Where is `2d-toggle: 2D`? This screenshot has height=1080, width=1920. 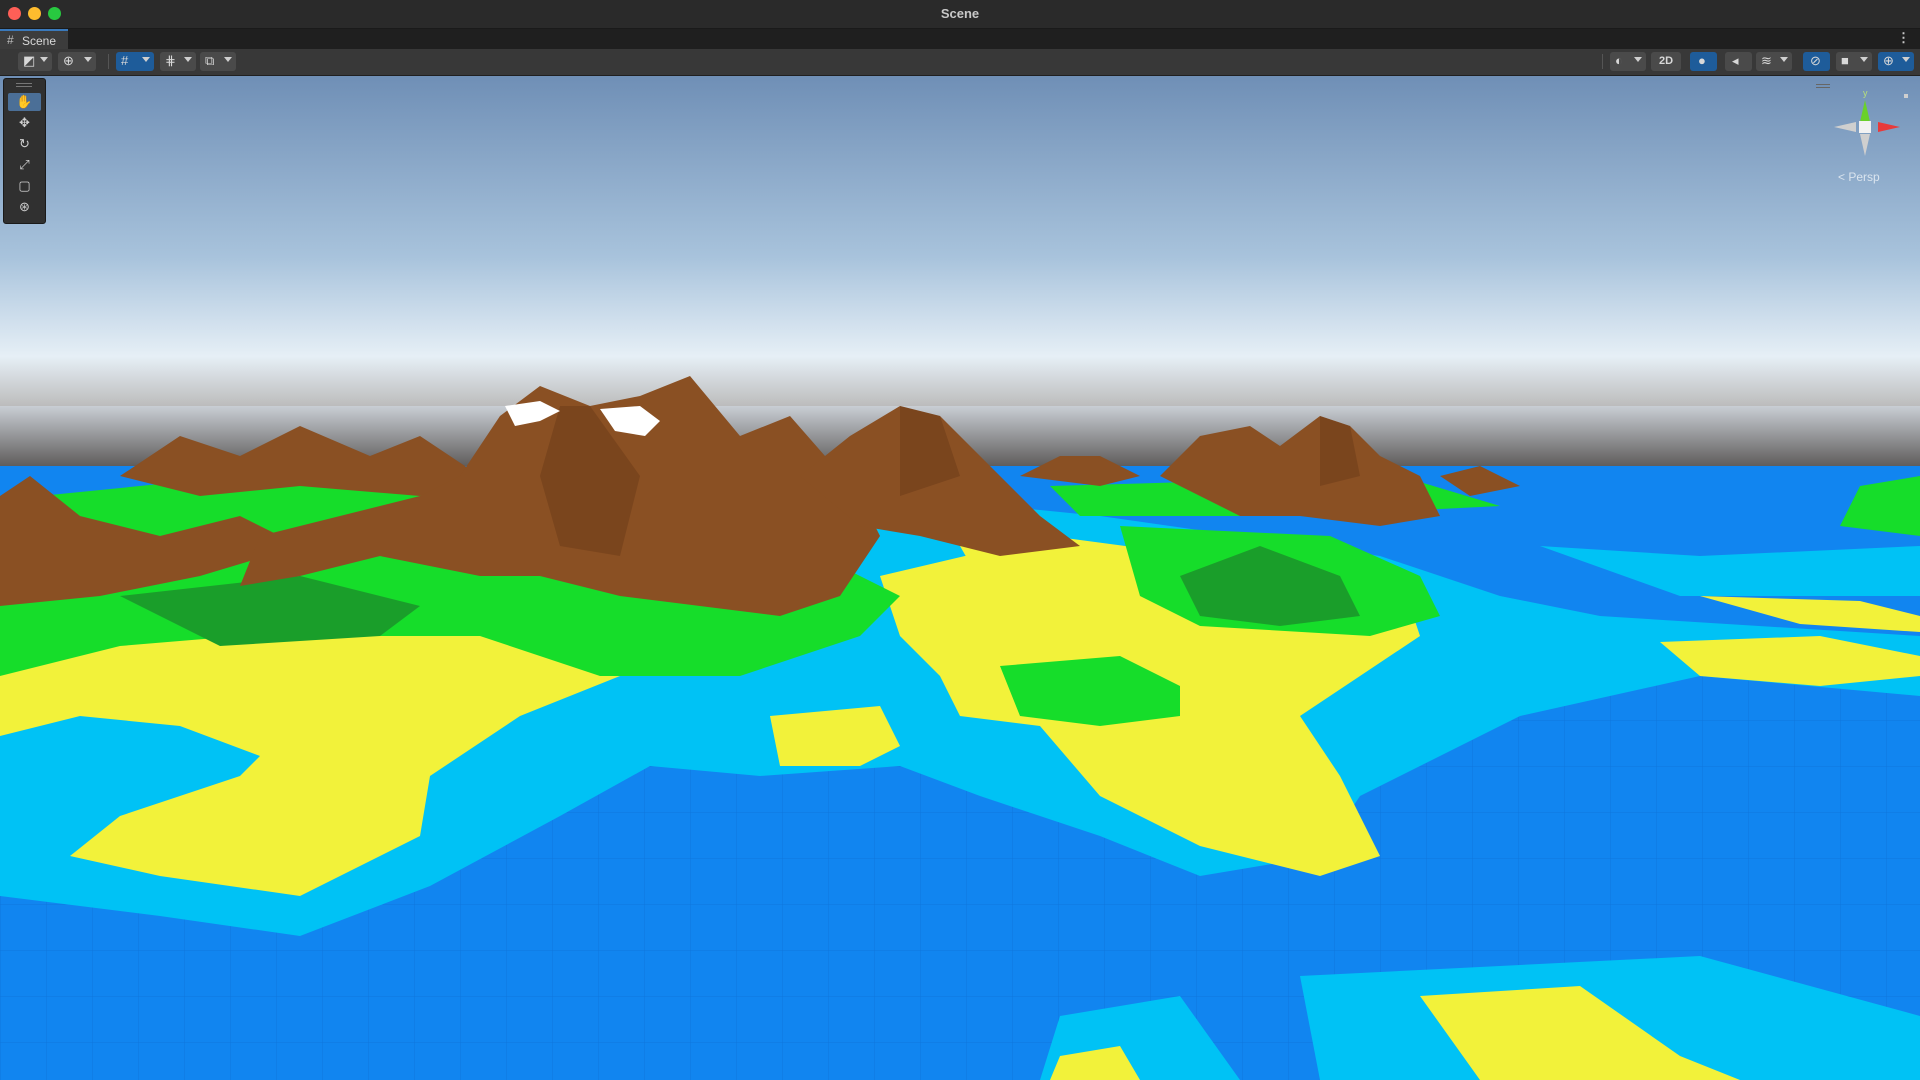
2d-toggle: 2D is located at coordinates (1666, 61).